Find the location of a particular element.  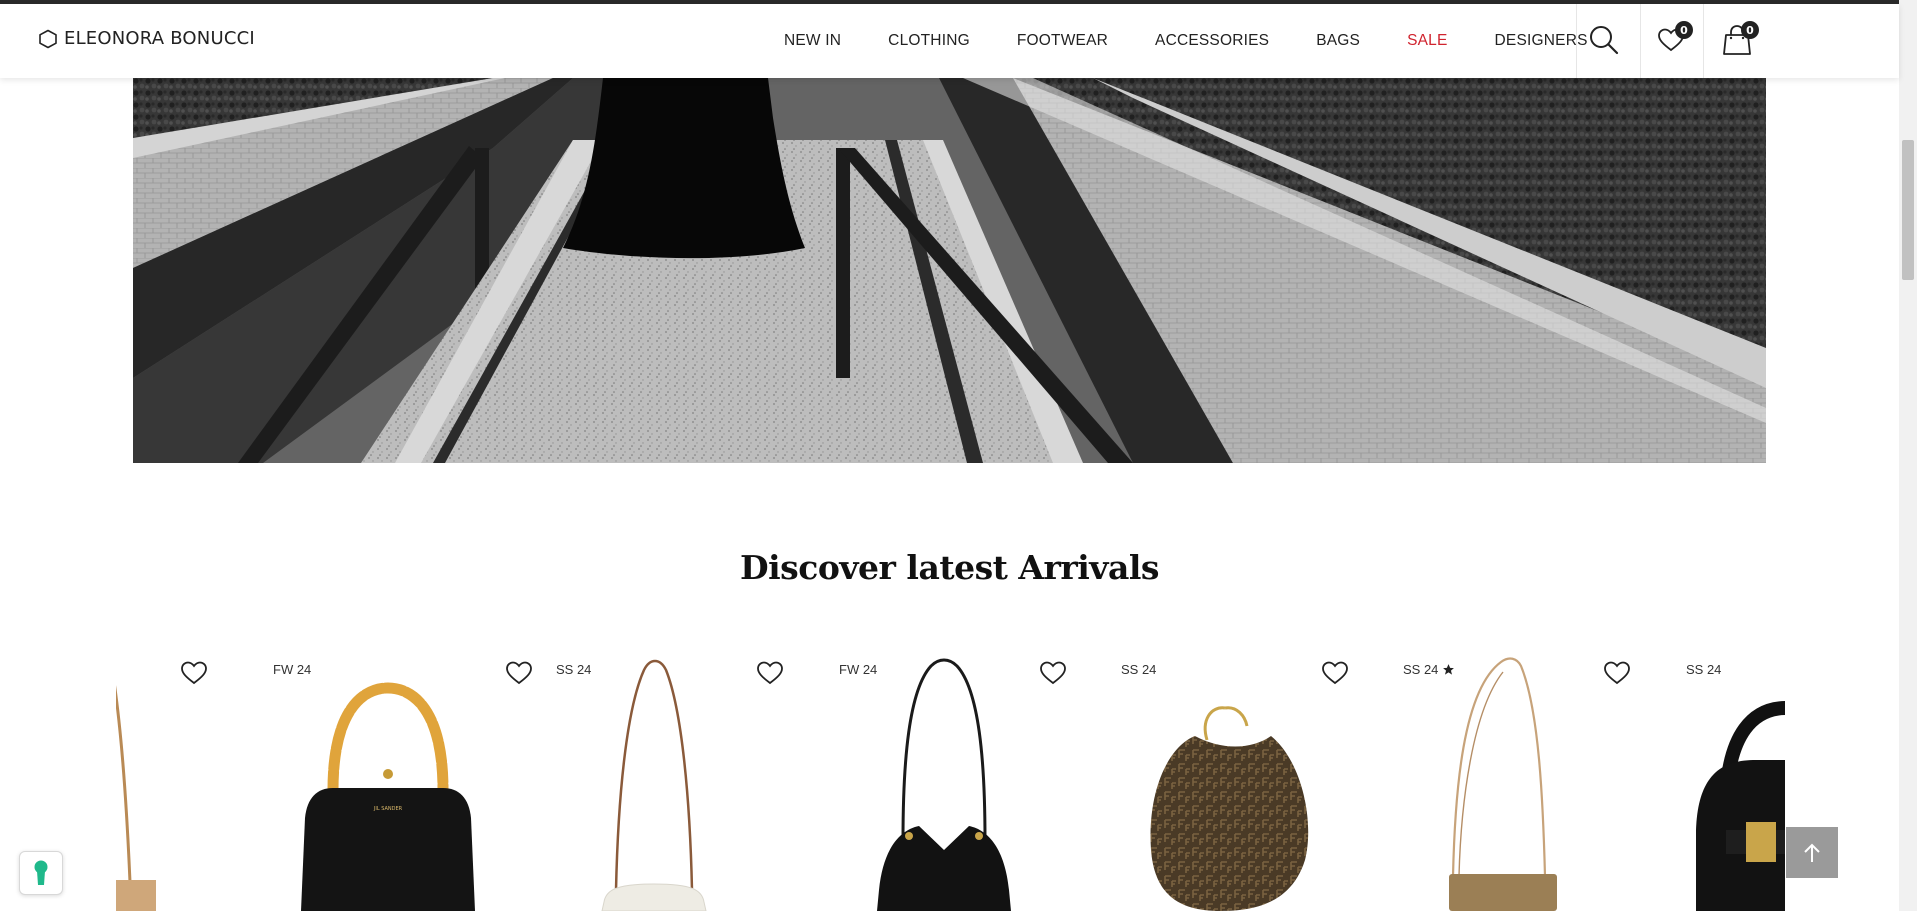

brand-name: ELEONORA BONUCCI is located at coordinates (159, 38).